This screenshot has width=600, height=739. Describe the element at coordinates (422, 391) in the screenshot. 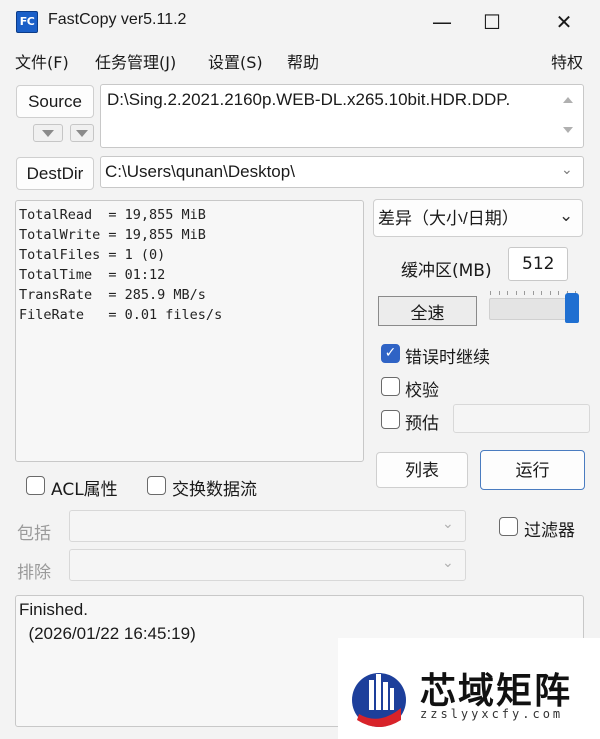

I see `verify-label: 校验` at that location.